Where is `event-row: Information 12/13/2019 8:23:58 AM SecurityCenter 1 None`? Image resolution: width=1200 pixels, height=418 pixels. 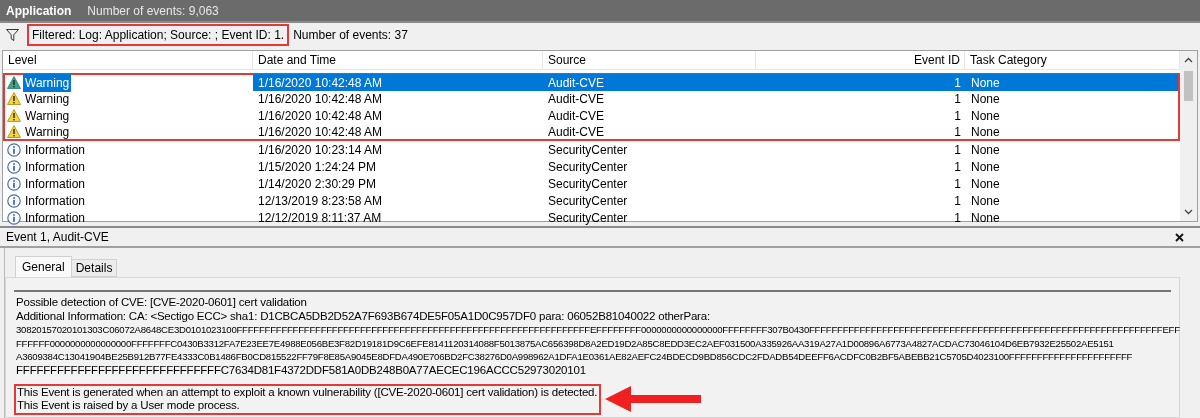
event-row: Information 12/13/2019 8:23:58 AM SecurityCenter 1 None is located at coordinates (591, 200).